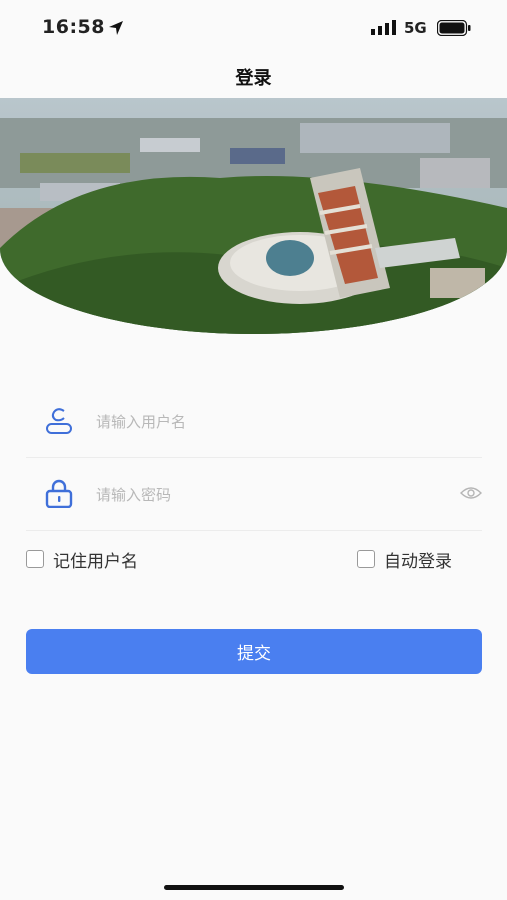 This screenshot has width=507, height=900. Describe the element at coordinates (95, 561) in the screenshot. I see `remember-username-label: 记住用户名` at that location.